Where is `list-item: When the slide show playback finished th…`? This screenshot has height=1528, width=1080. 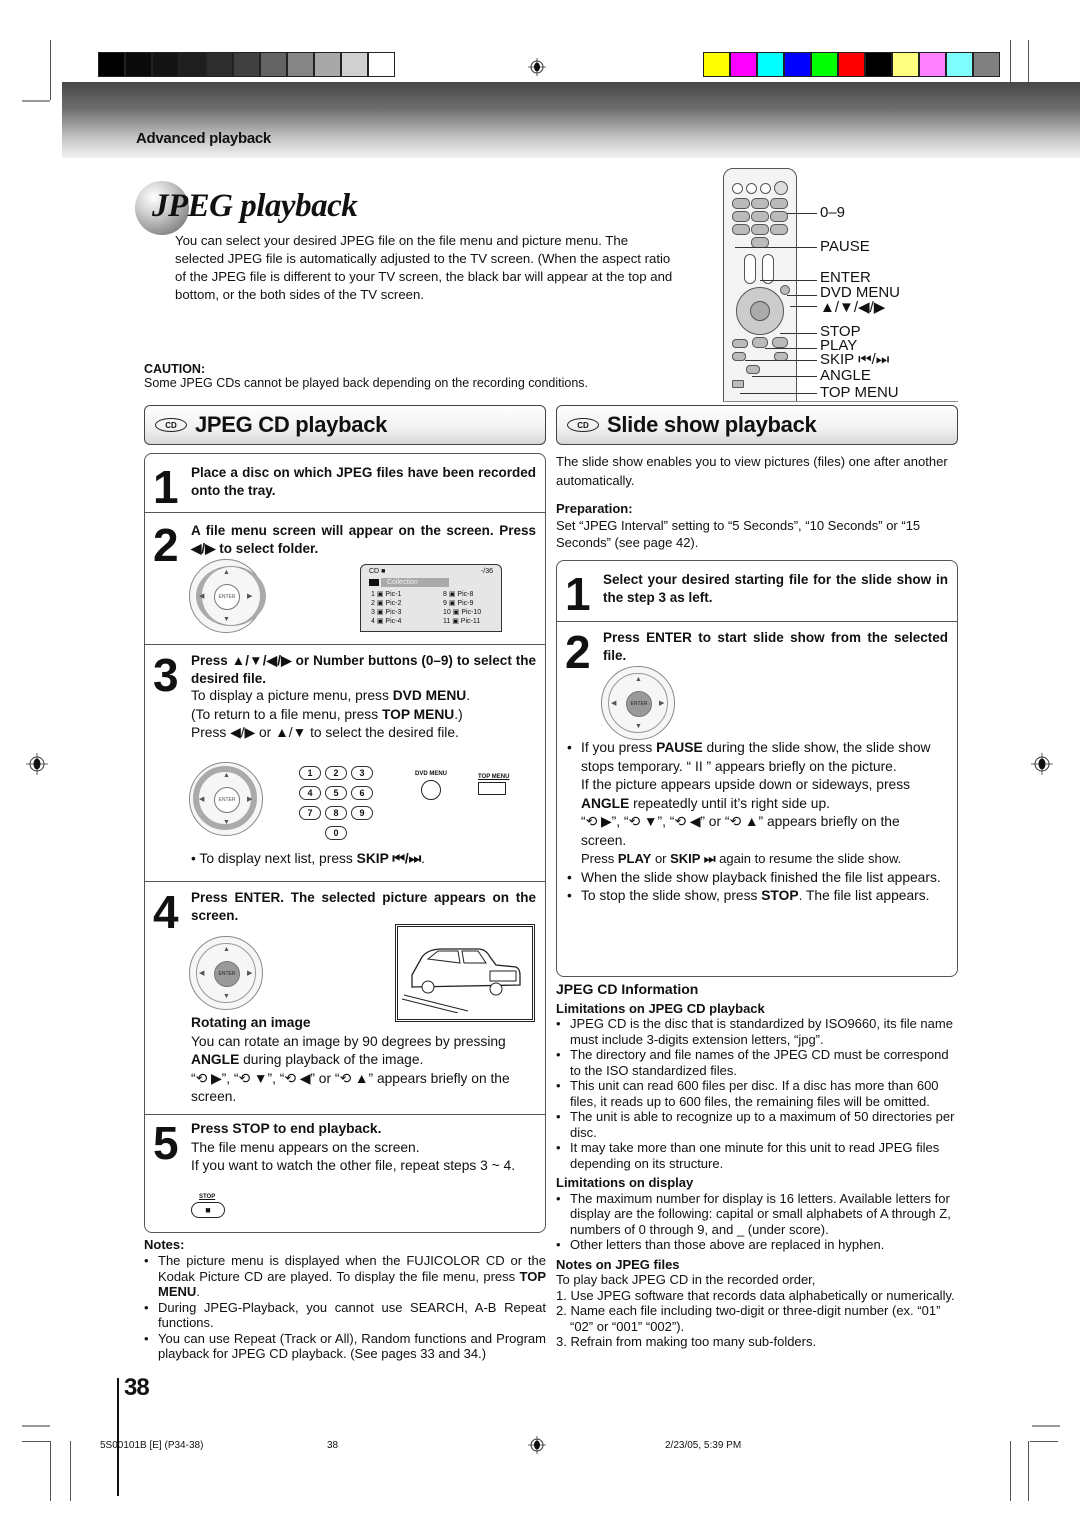
list-item: When the slide show playback finished th… is located at coordinates (757, 878).